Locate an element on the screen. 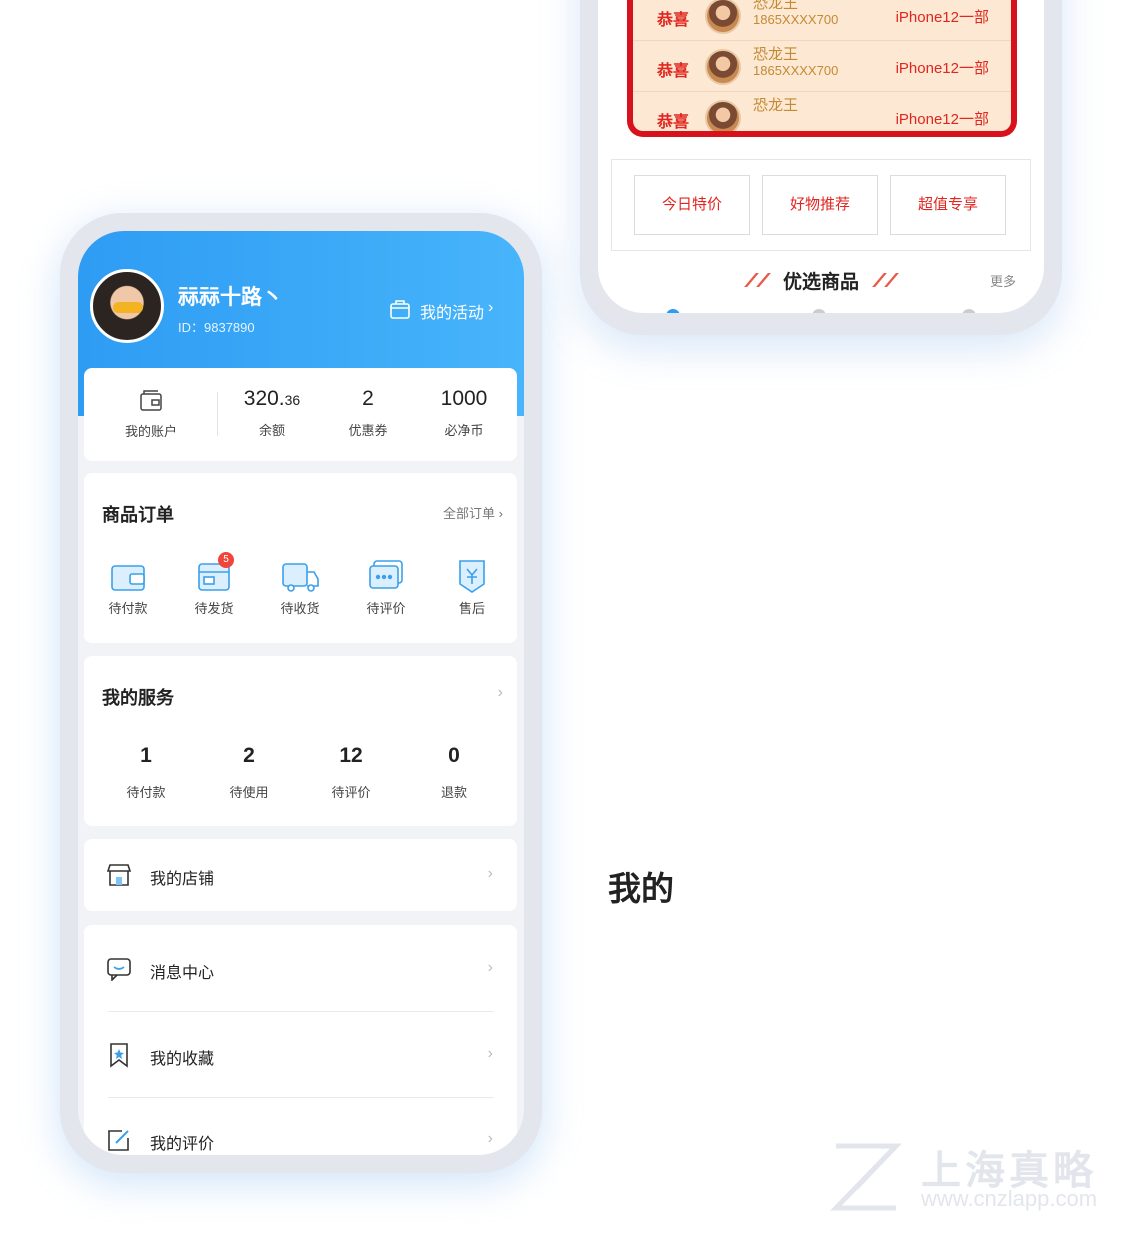 Image resolution: width=1140 pixels, height=1235 pixels. order-label: 待收货 is located at coordinates (300, 608).